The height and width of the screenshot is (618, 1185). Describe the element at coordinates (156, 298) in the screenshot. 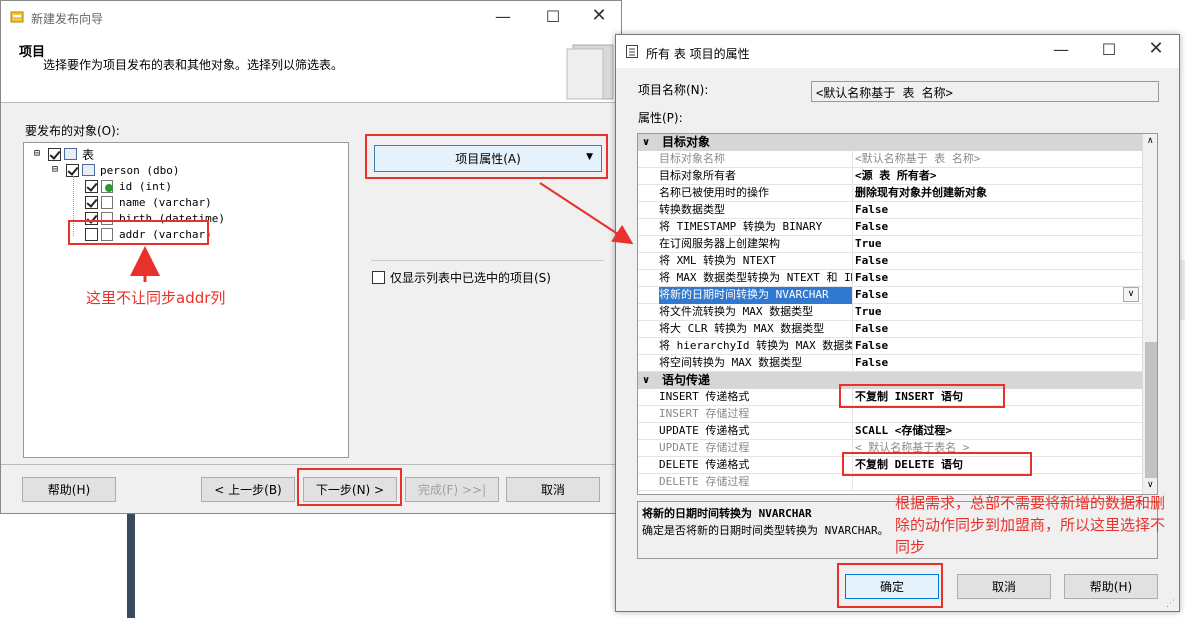

I see `annotation-text-addr: 这里不让同步addr列` at that location.